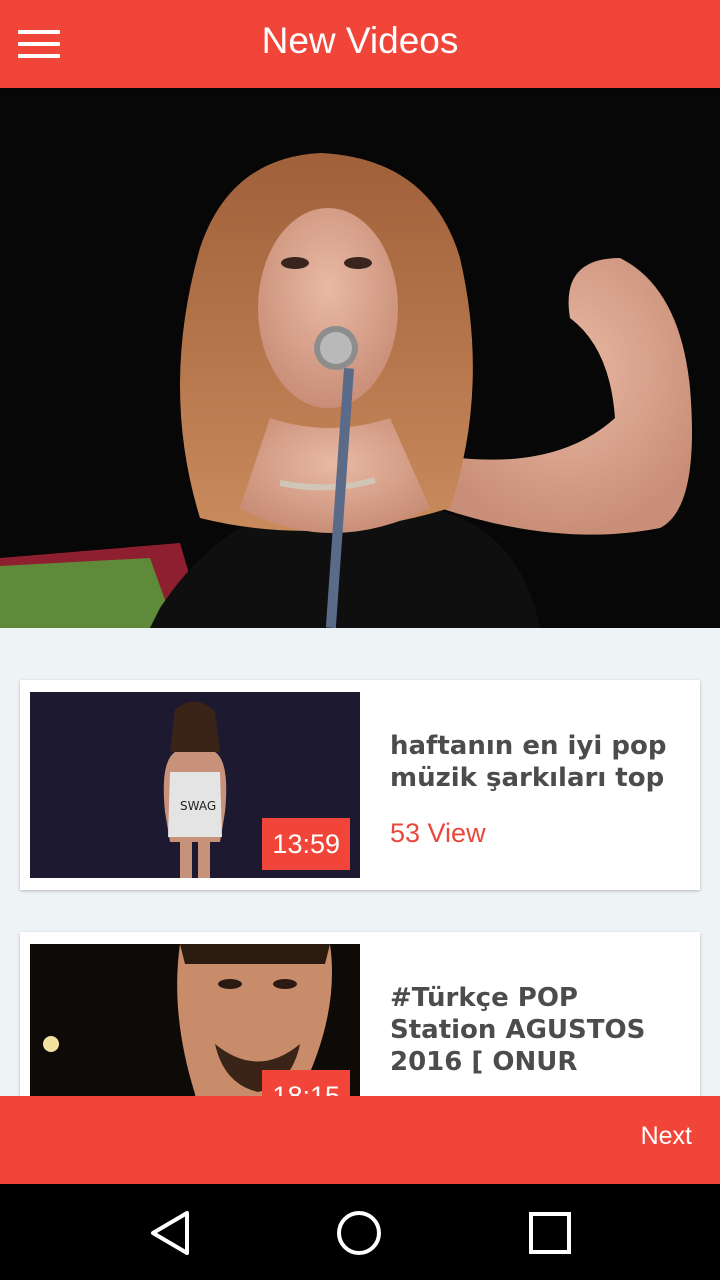  Describe the element at coordinates (438, 833) in the screenshot. I see `video-view-count: 53 View` at that location.